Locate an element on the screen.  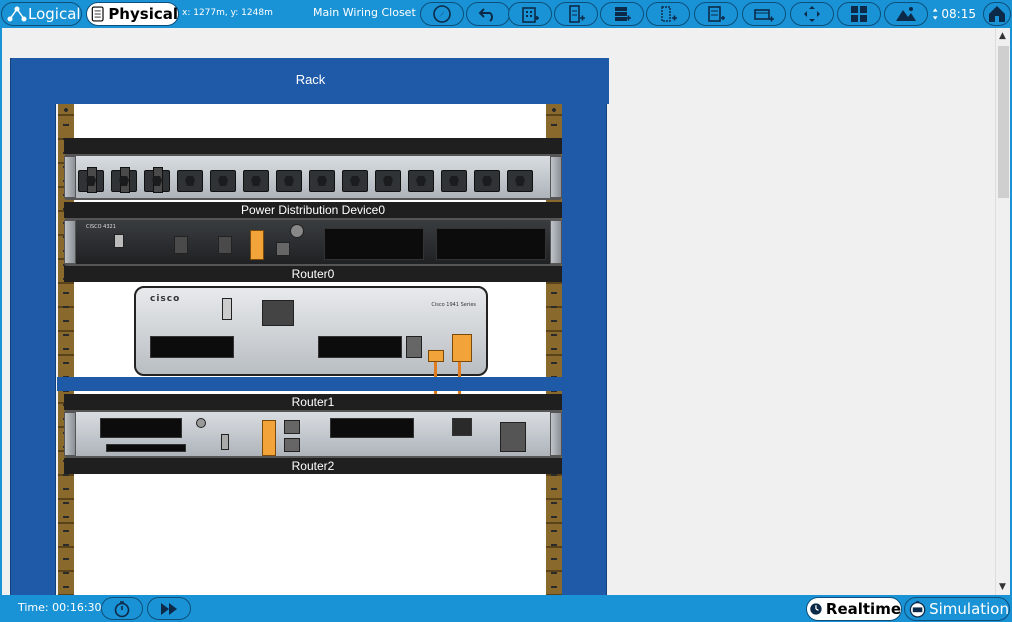
rack-shelf is located at coordinates (313, 146).